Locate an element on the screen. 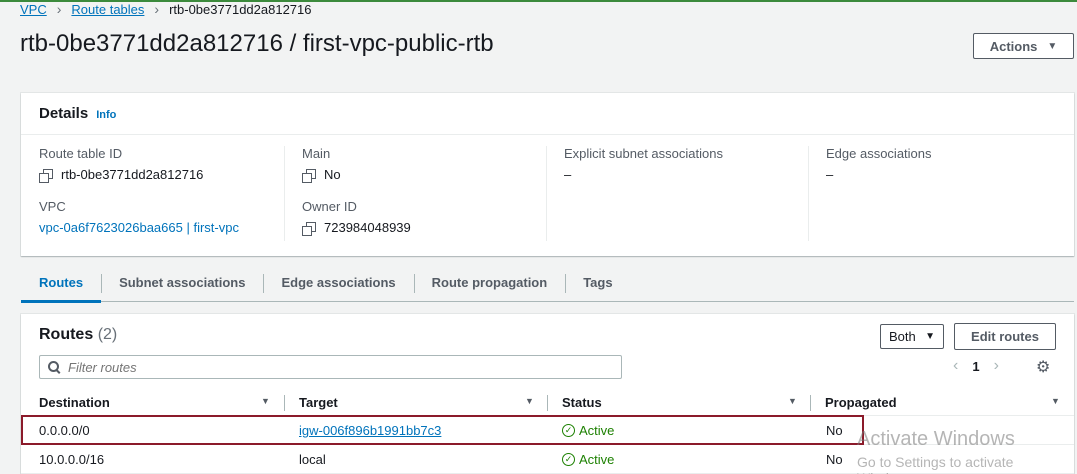 The height and width of the screenshot is (474, 1077). status-text: Active is located at coordinates (597, 459).